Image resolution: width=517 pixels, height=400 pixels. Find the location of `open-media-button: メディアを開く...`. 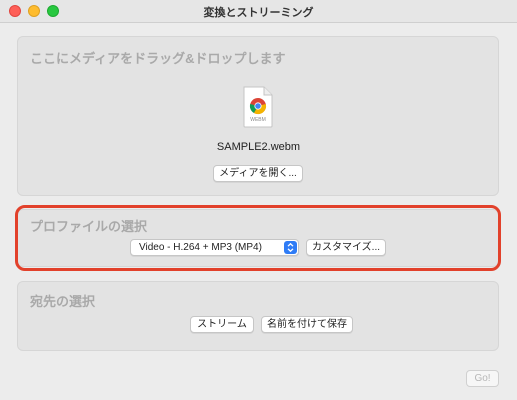

open-media-button: メディアを開く... is located at coordinates (258, 173).